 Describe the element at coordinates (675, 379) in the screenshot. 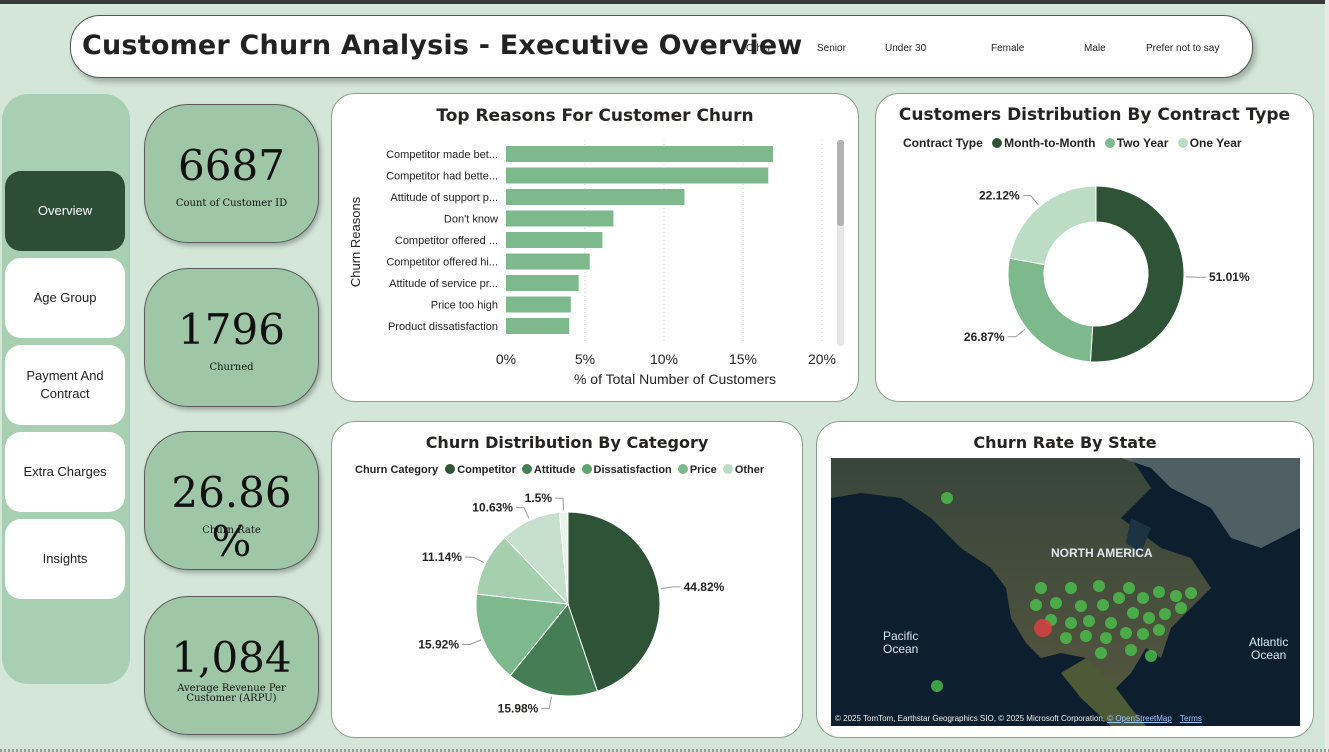

I see `x-axis-title: % of Total Number of Customers` at that location.